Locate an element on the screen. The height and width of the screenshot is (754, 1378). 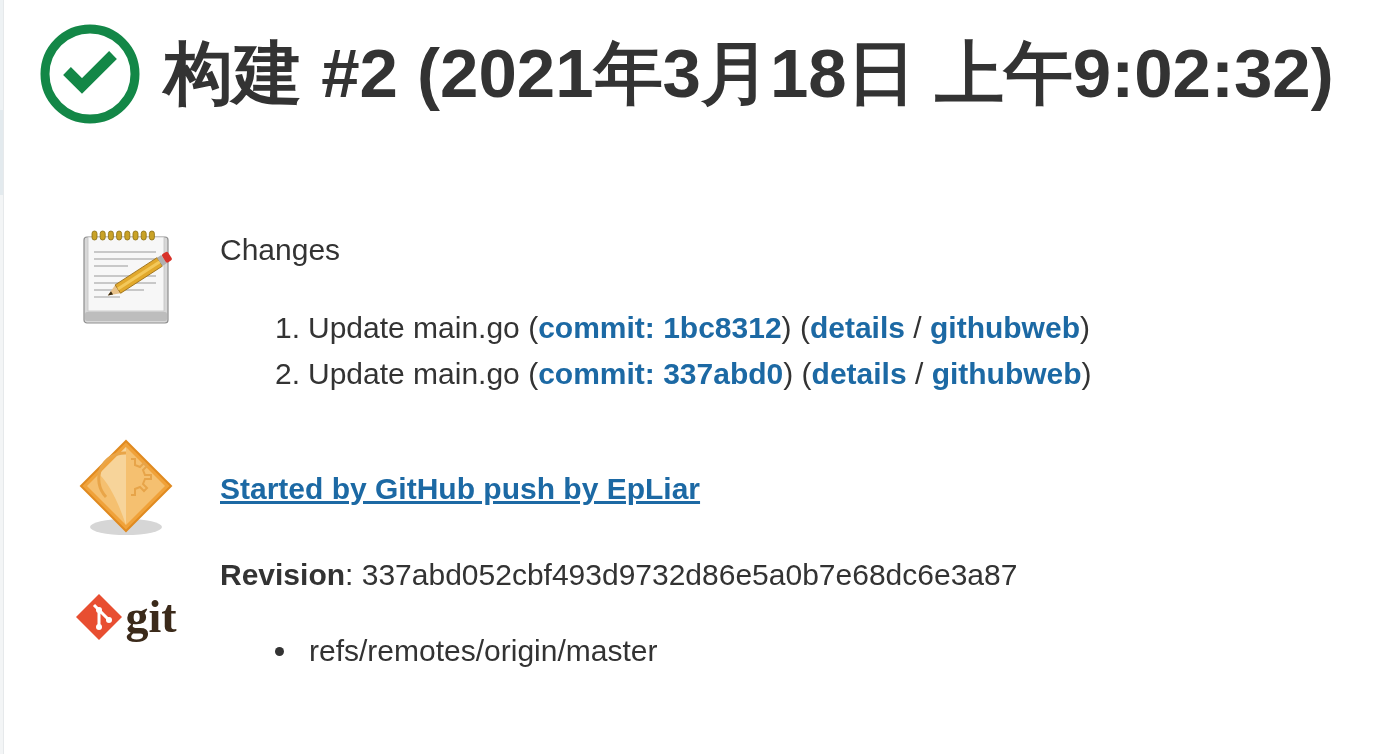
cause-link: Started by GitHub push by EpLiar is located at coordinates (460, 488).